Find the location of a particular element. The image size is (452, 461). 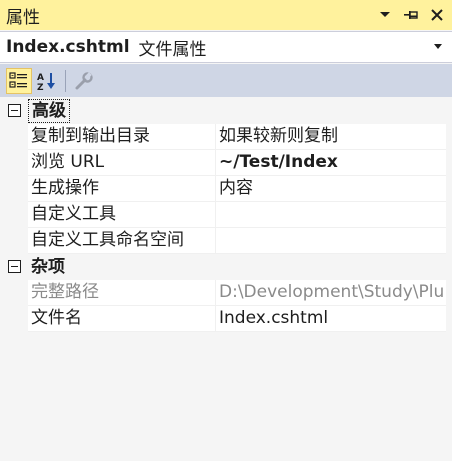

alphabetical-button: A Z is located at coordinates (47, 81).